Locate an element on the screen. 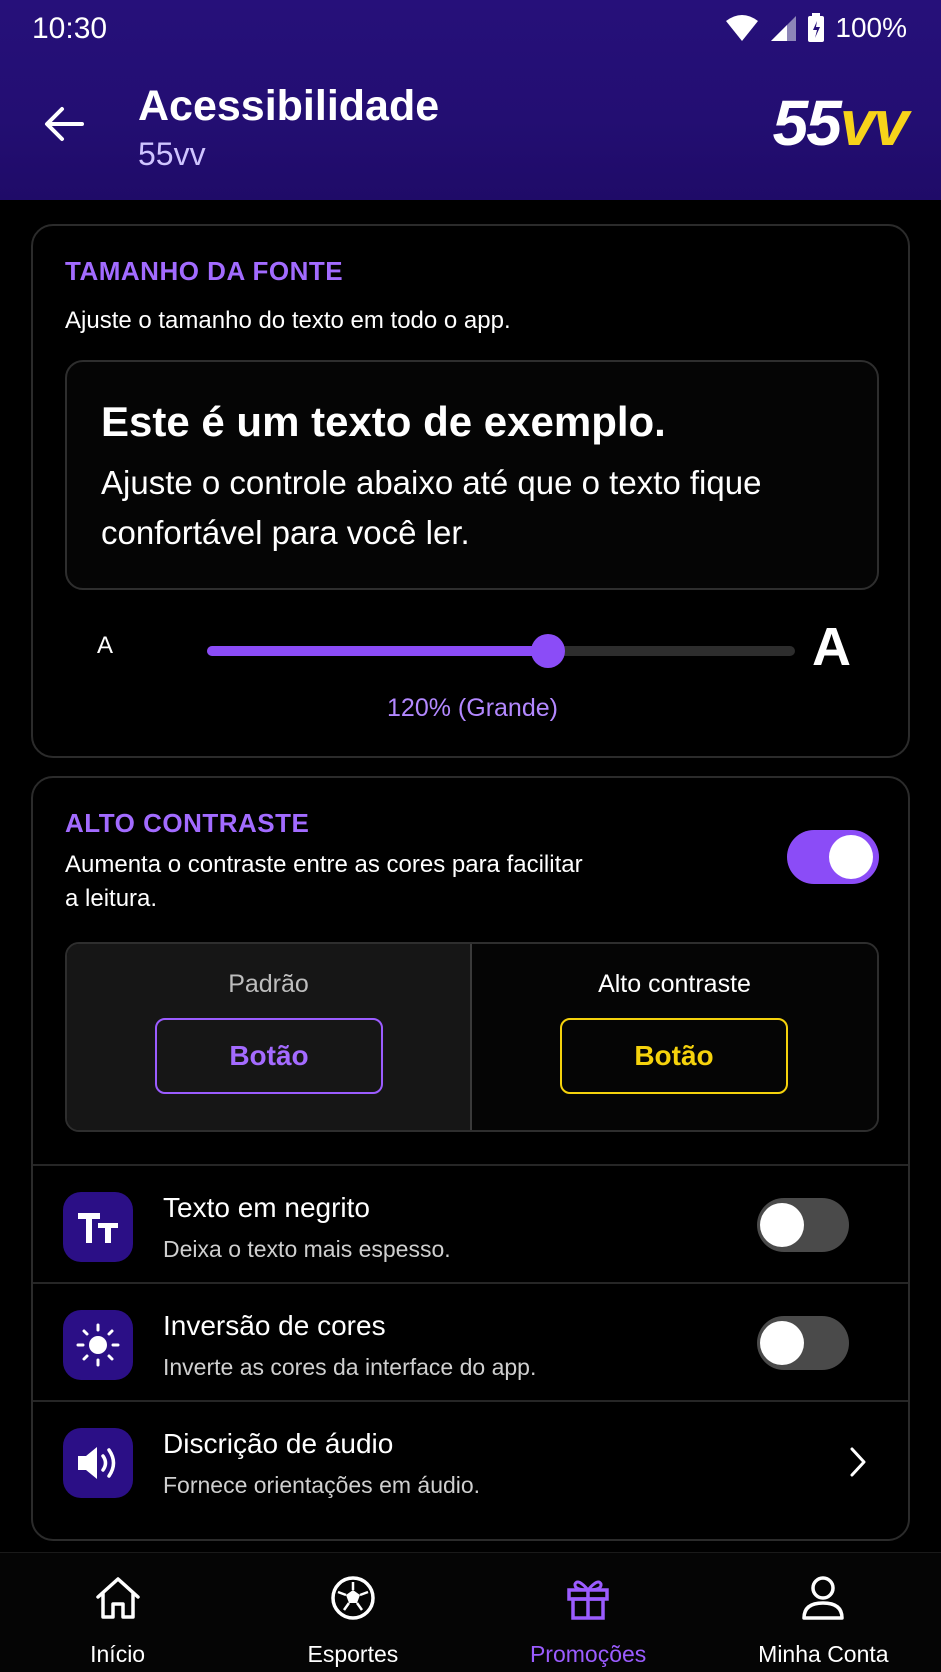  standard-sample-button: Botão is located at coordinates (269, 1056).